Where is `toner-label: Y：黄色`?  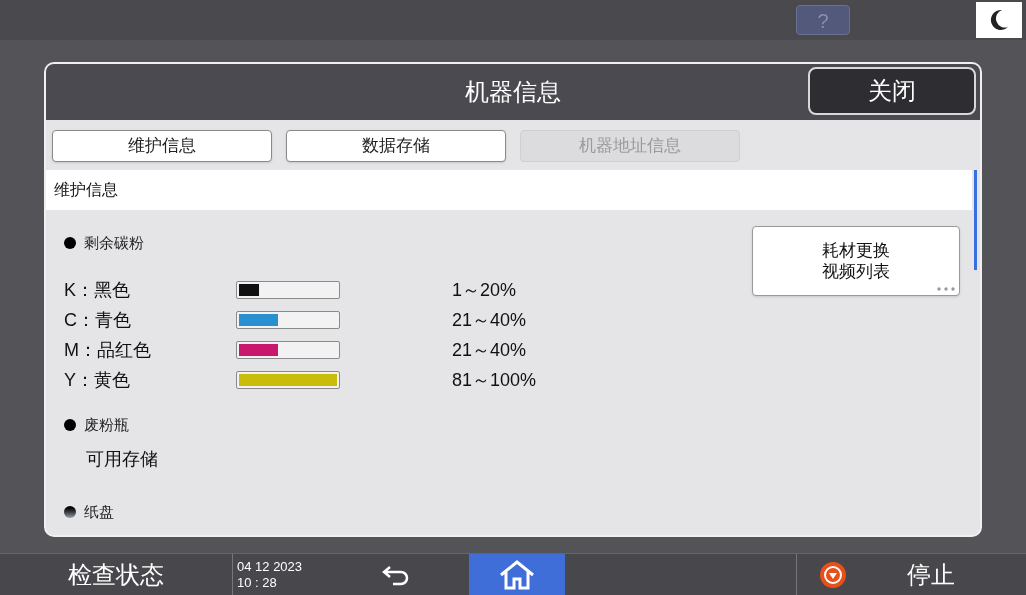
toner-label: Y：黄色 is located at coordinates (97, 380).